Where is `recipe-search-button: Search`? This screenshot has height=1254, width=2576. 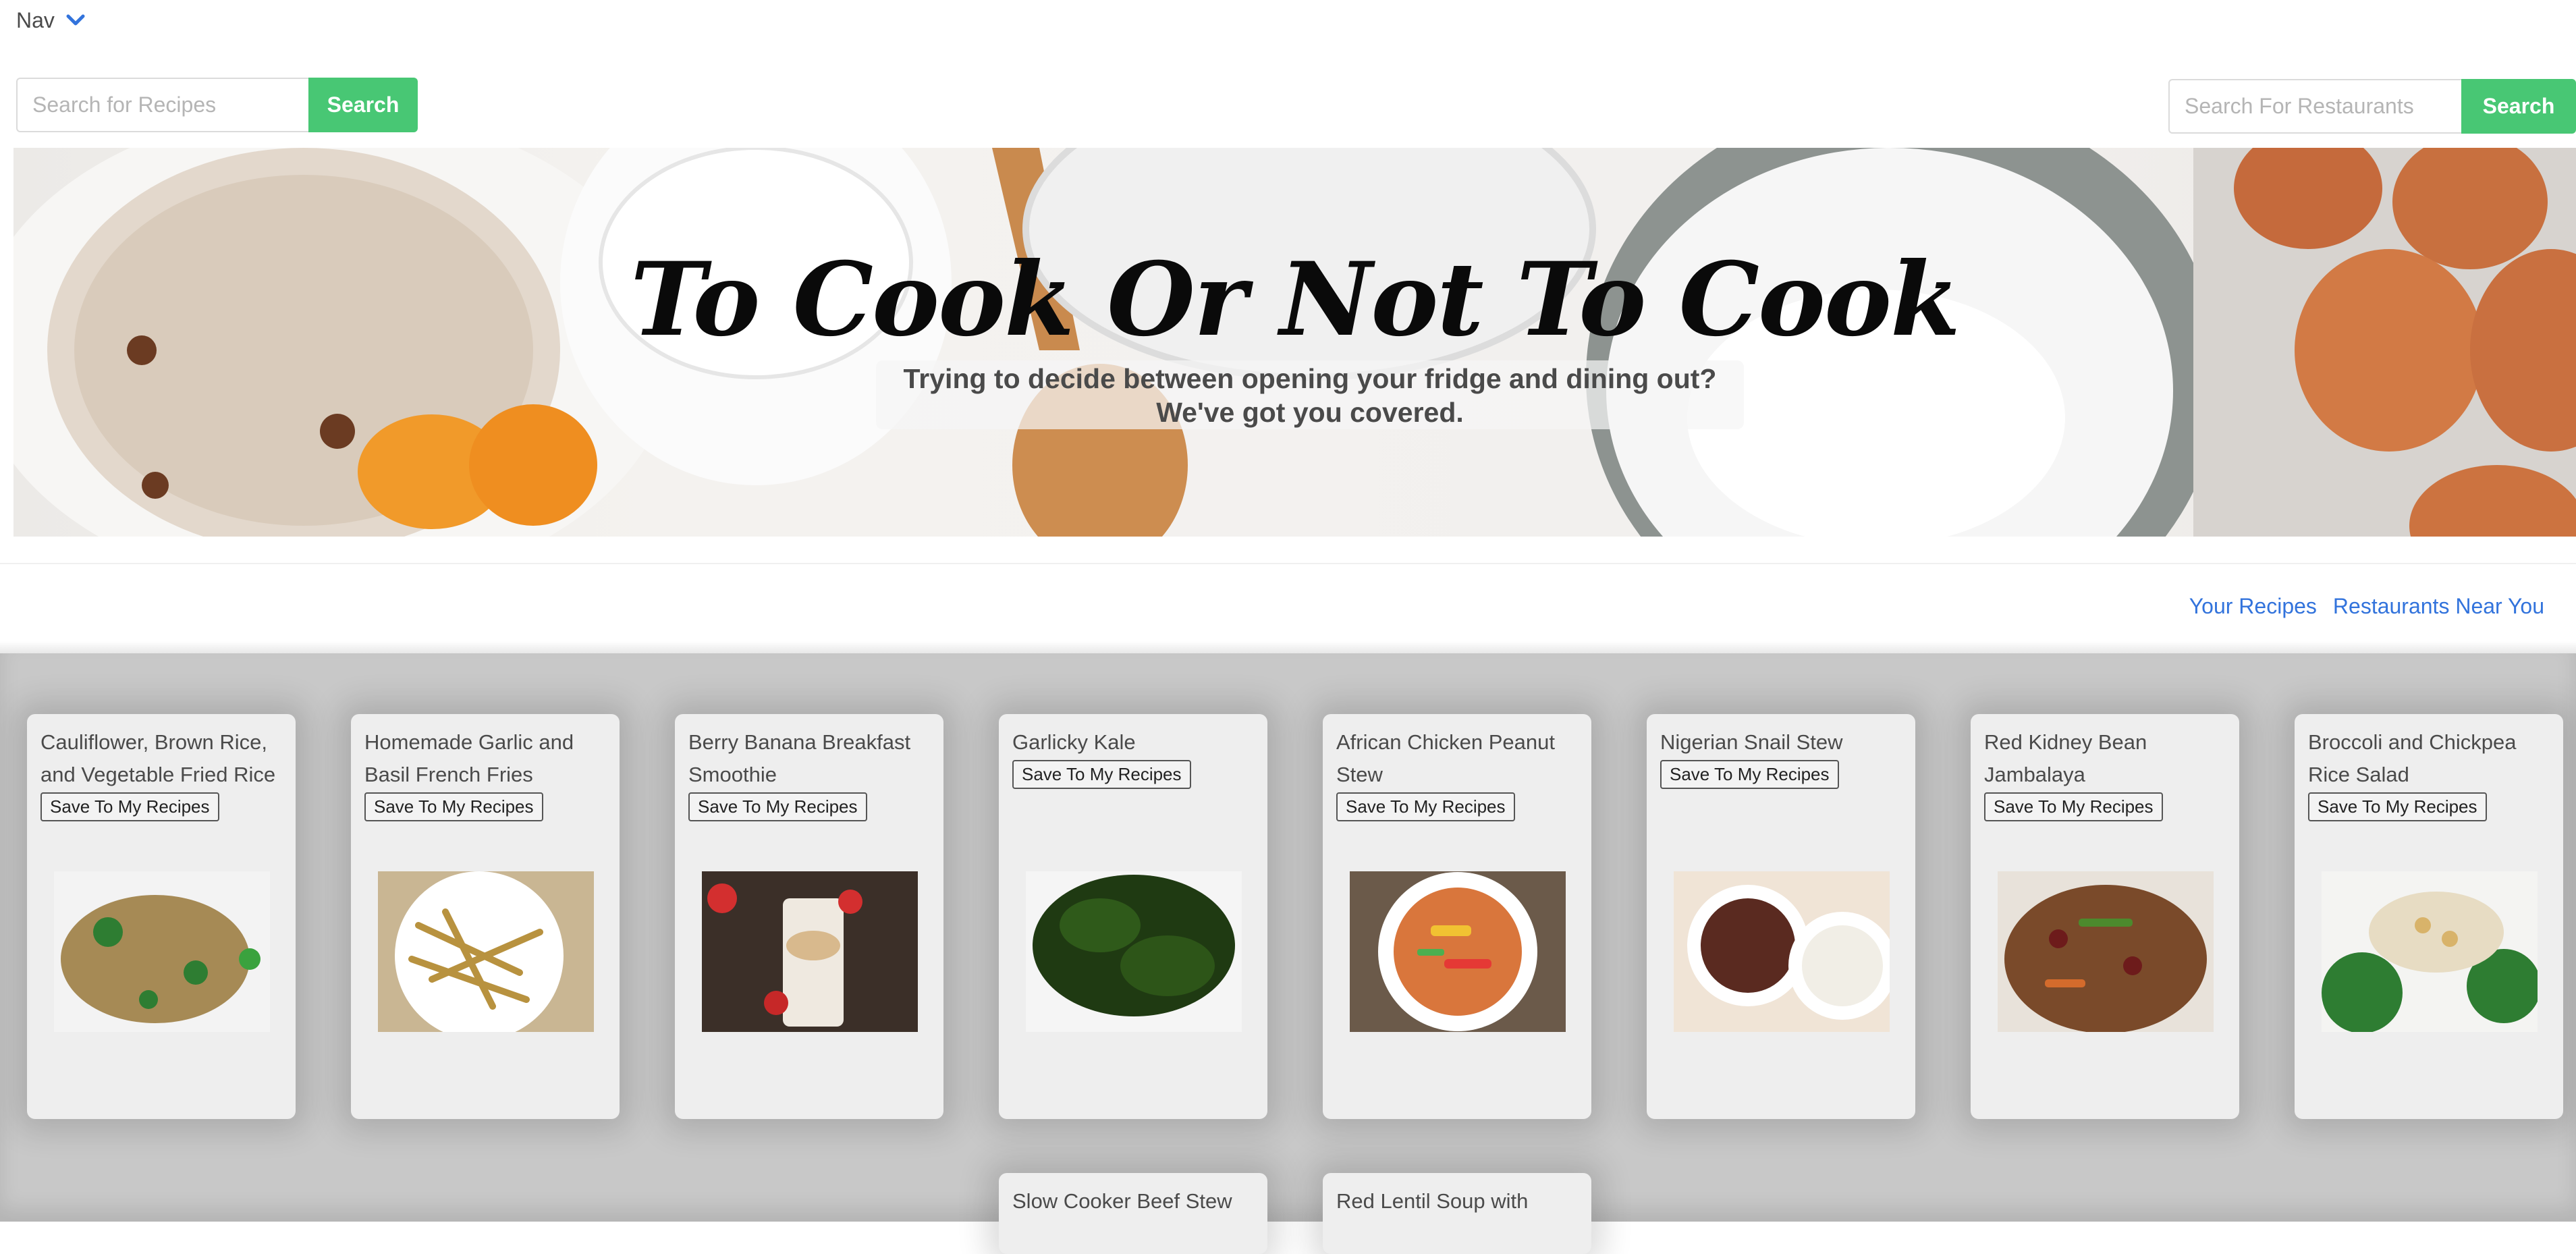 recipe-search-button: Search is located at coordinates (363, 105).